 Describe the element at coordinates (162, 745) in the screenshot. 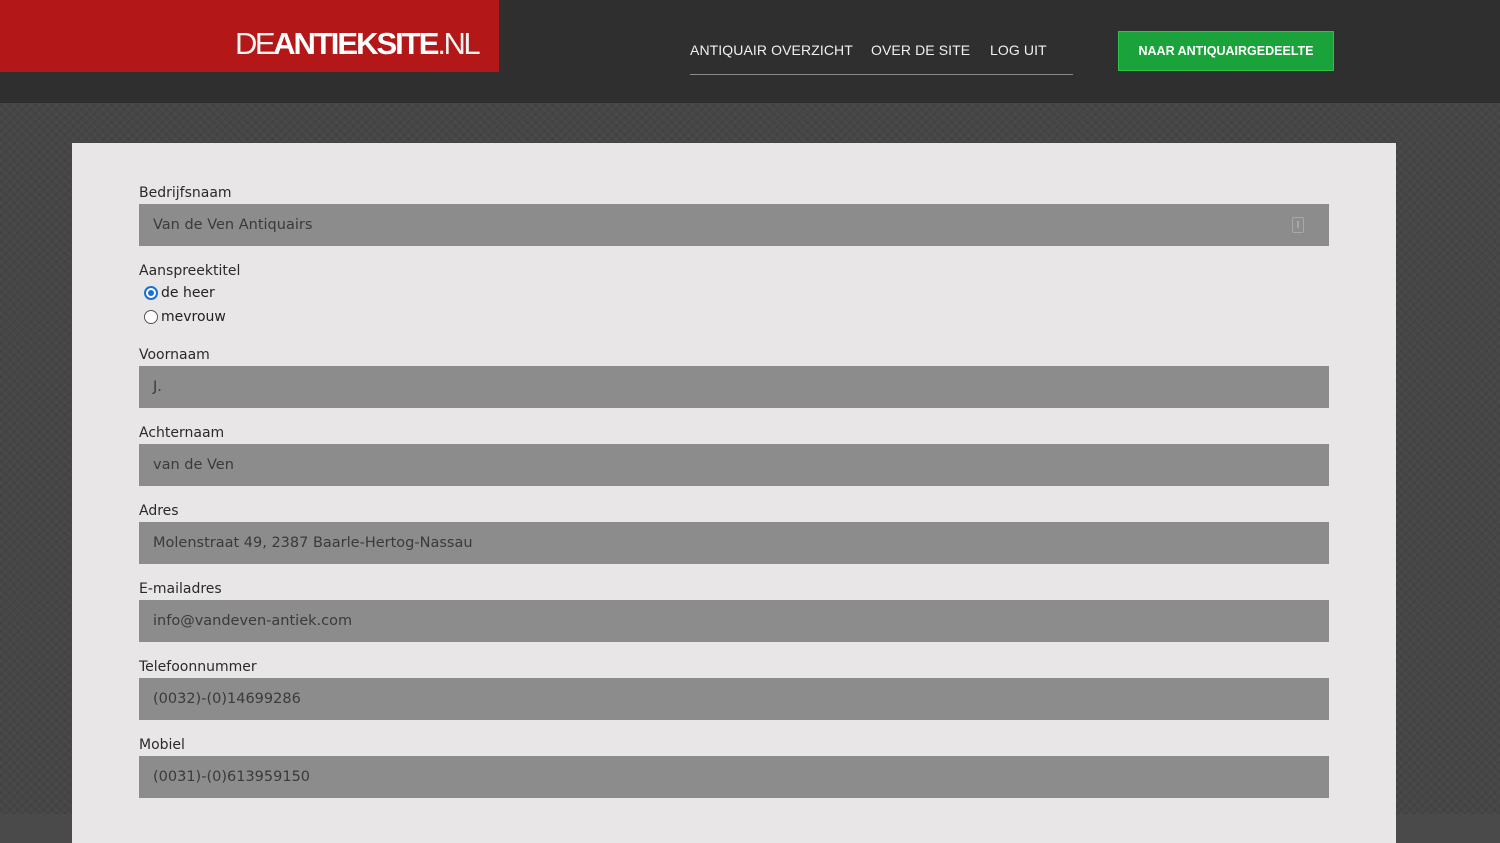

I see `mobiel-label: Mobiel` at that location.